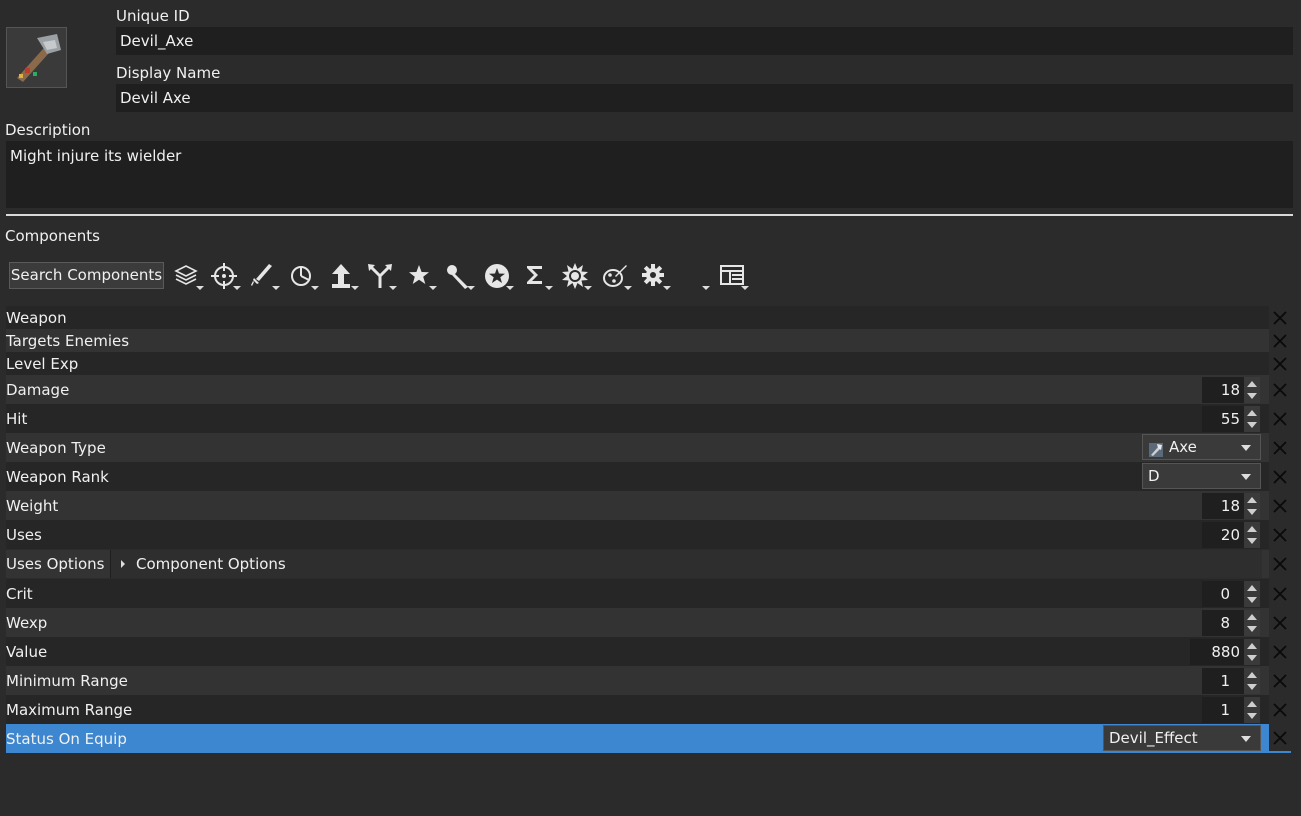  Describe the element at coordinates (1280, 476) in the screenshot. I see `remove-weapon-rank-button` at that location.